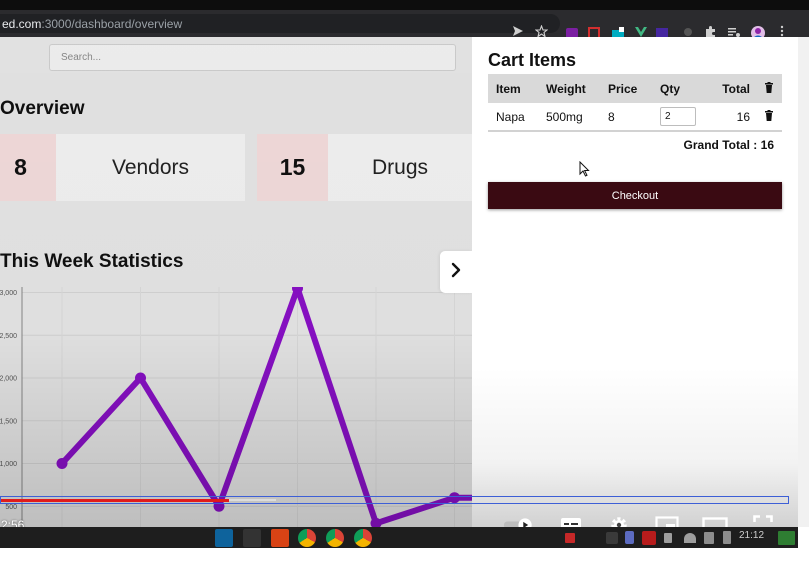 This screenshot has height=561, width=809. I want to click on stat-card-drugs: 15 Drugs, so click(364, 167).